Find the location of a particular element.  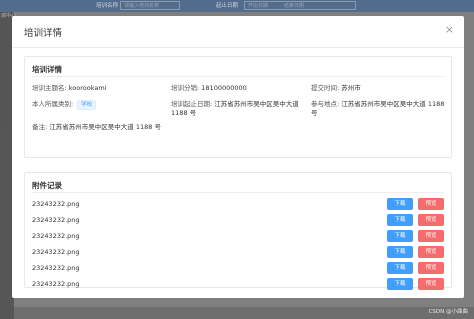

field-date-range-label: 培训起止日期: is located at coordinates (192, 104).